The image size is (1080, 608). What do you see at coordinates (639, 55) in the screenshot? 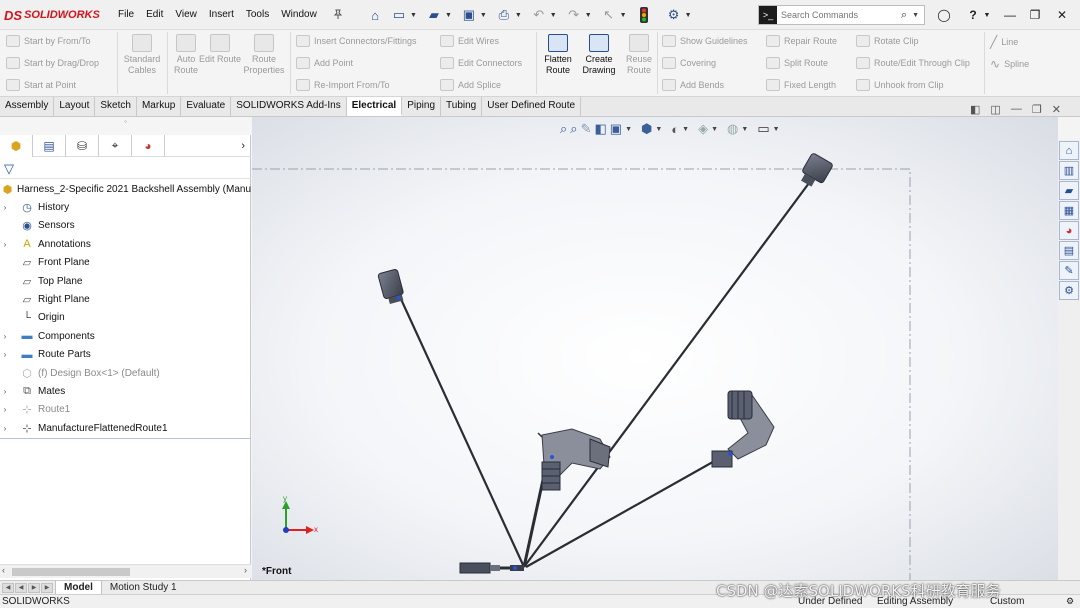
I see `reuse-route-button: Reuse Route` at bounding box center [639, 55].